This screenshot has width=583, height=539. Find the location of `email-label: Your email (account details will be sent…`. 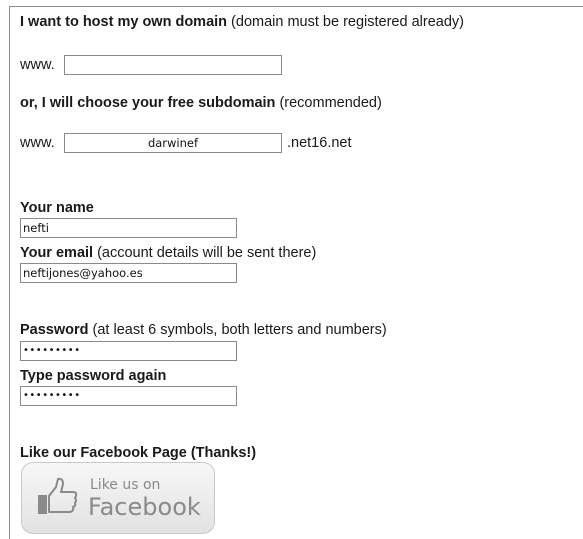

email-label: Your email (account details will be sent… is located at coordinates (168, 253).